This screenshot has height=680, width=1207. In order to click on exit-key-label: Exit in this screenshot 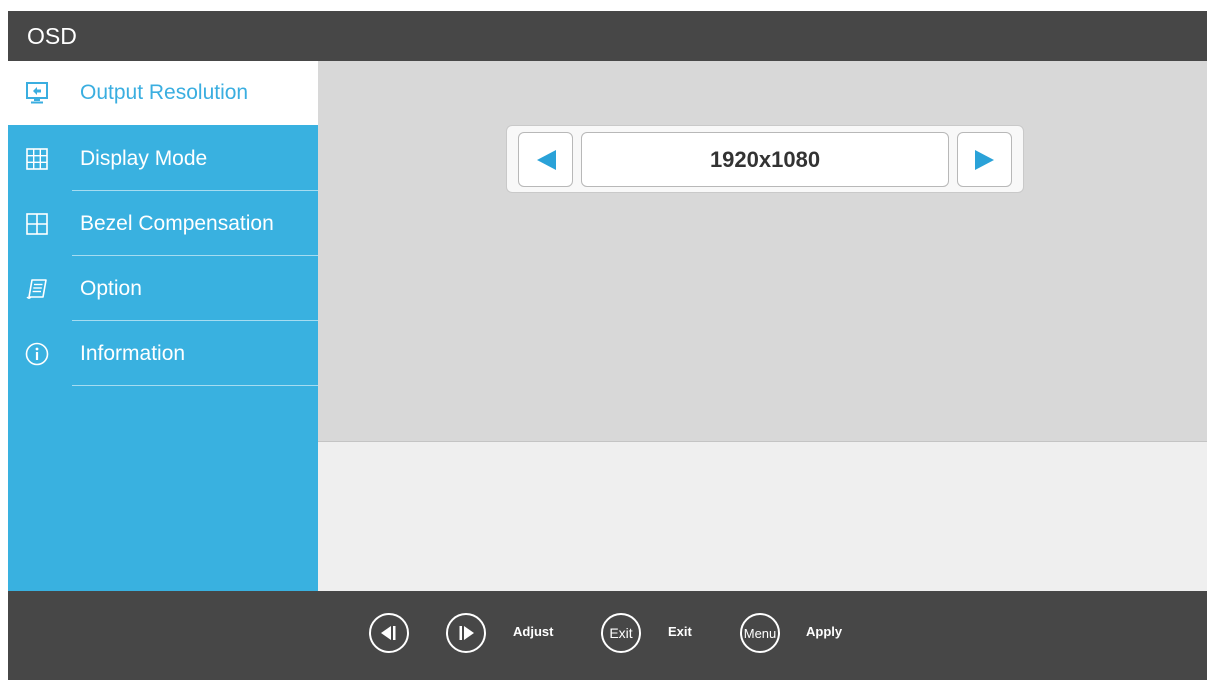, I will do `click(621, 633)`.